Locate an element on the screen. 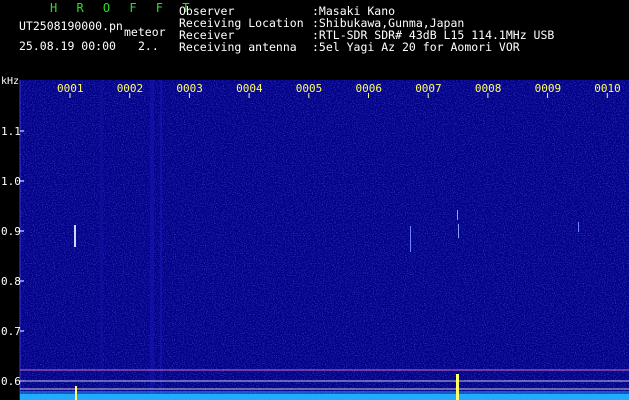 This screenshot has width=629, height=400. freq-tick-label: 1.0 is located at coordinates (11, 181).